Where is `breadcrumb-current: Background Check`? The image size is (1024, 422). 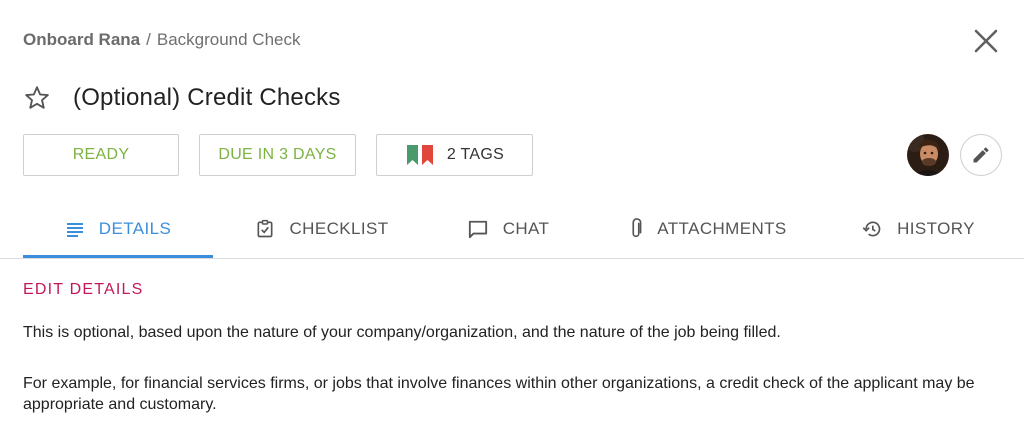
breadcrumb-current: Background Check is located at coordinates (229, 39).